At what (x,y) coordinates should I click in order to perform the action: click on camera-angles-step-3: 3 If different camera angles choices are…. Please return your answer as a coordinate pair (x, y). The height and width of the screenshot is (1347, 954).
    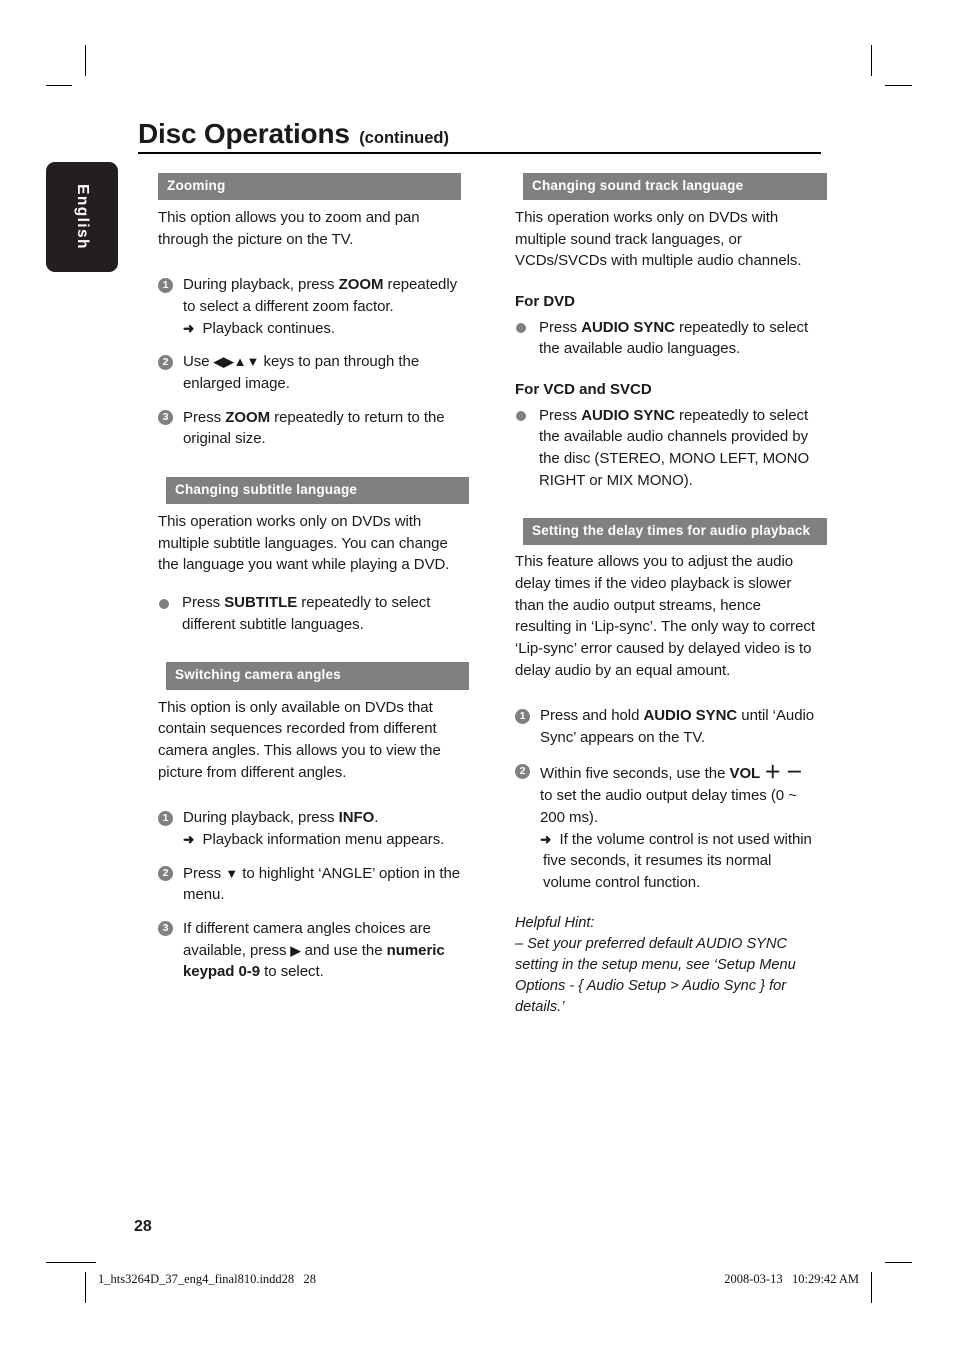
    Looking at the image, I should click on (309, 950).